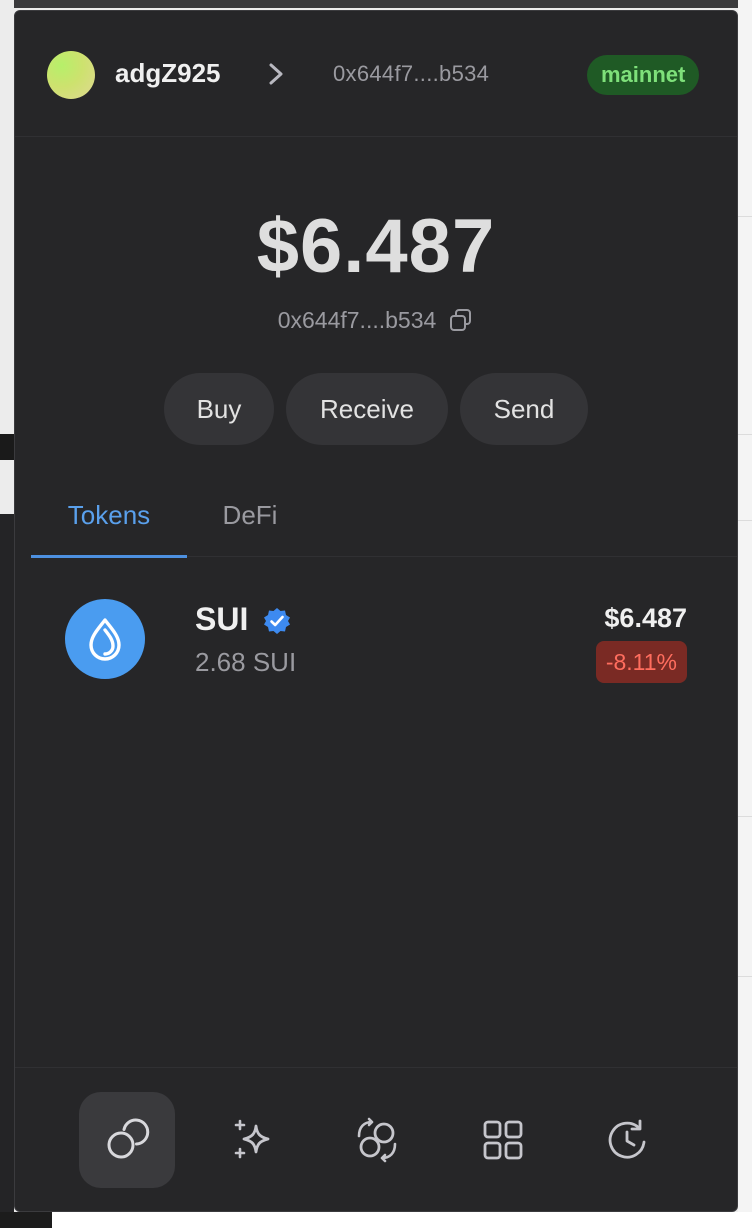 The image size is (752, 1228). Describe the element at coordinates (276, 74) in the screenshot. I see `chevron-right-icon` at that location.